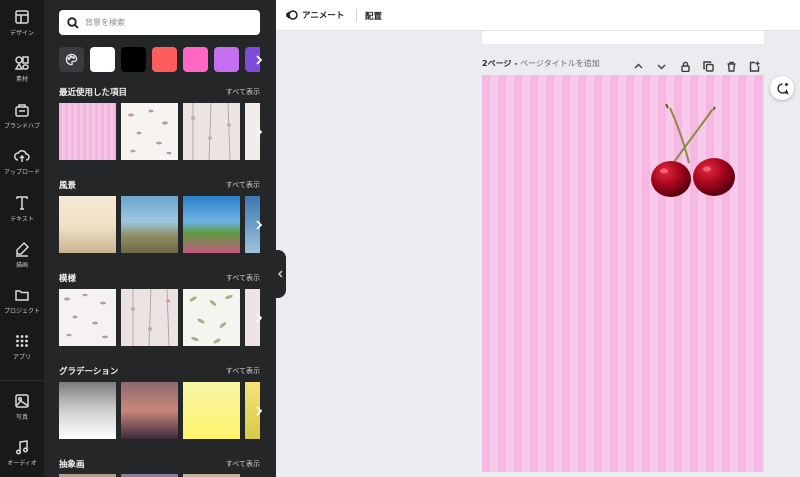  Describe the element at coordinates (22, 295) in the screenshot. I see `folder-icon` at that location.